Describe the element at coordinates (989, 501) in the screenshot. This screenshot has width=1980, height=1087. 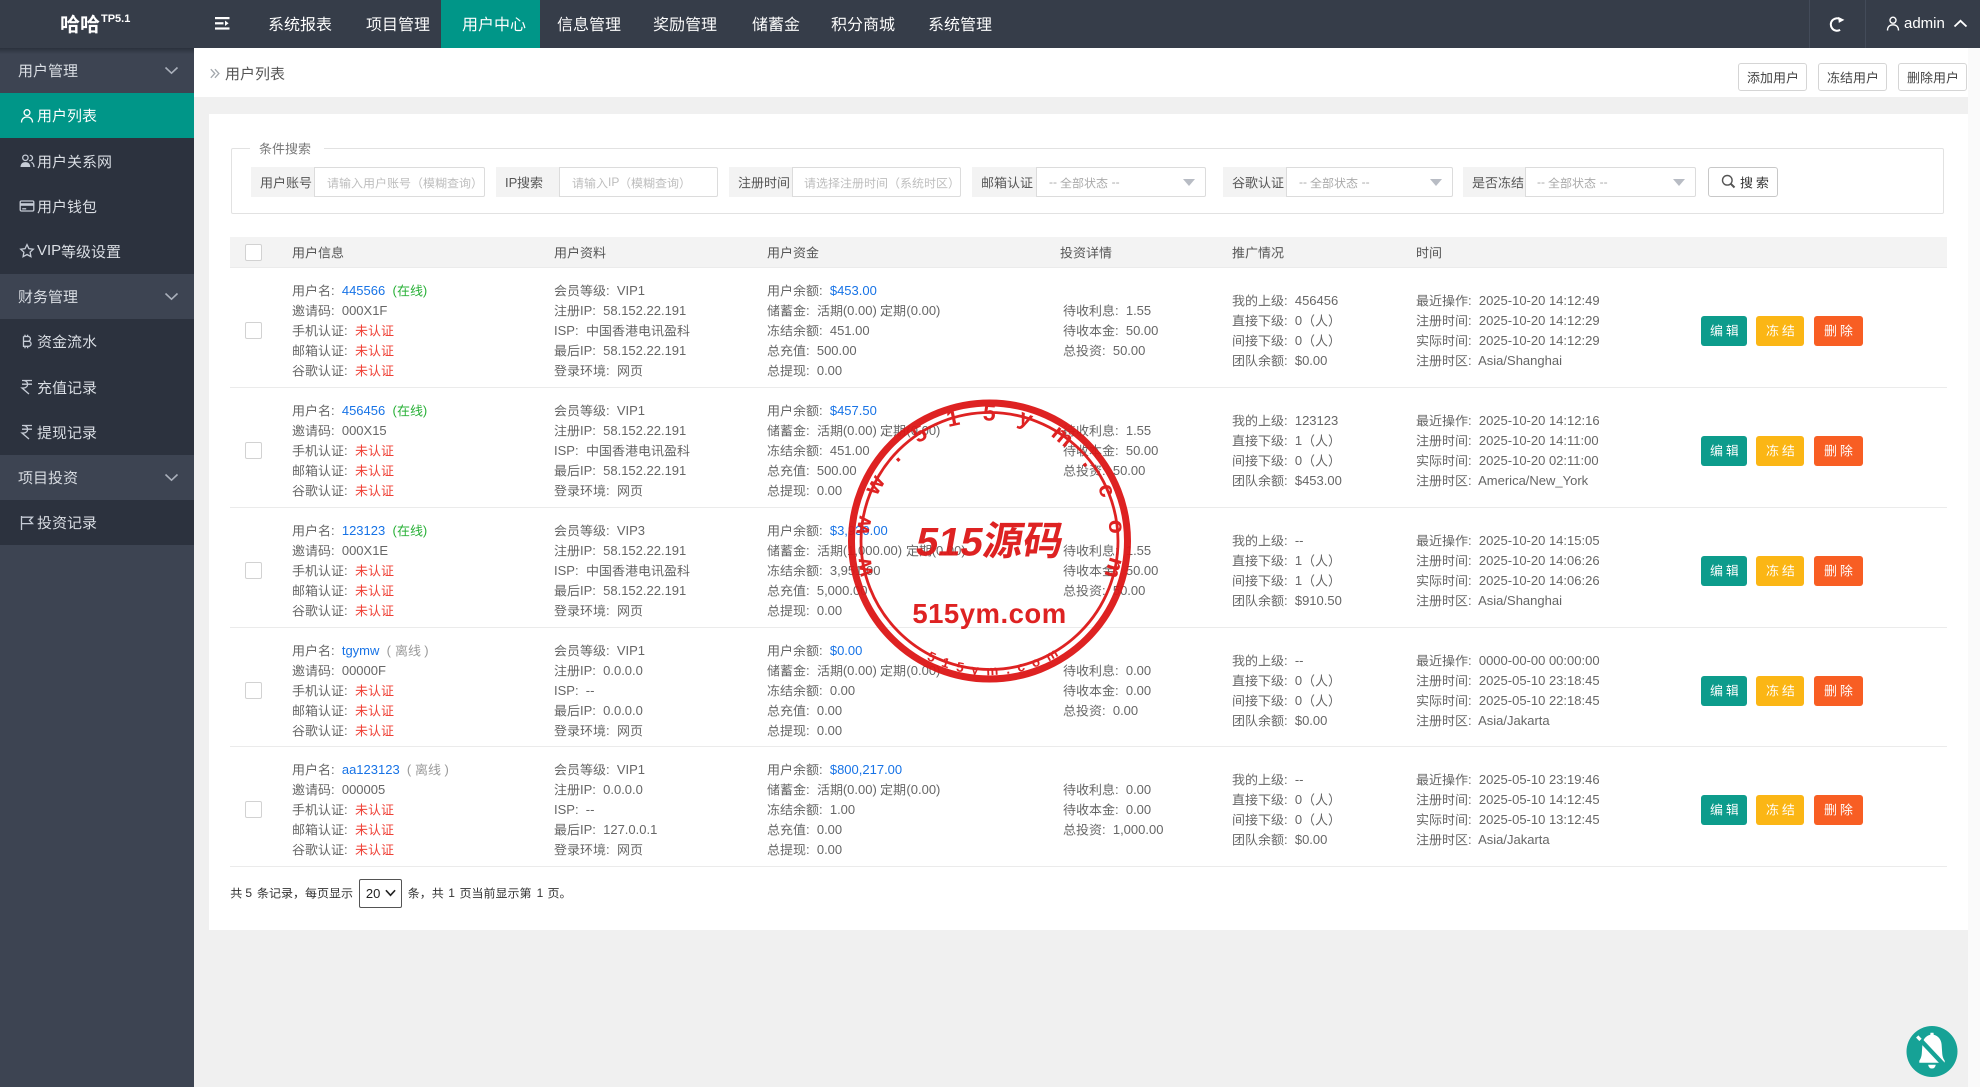
I see `svg-text: www.515ym.com` at that location.